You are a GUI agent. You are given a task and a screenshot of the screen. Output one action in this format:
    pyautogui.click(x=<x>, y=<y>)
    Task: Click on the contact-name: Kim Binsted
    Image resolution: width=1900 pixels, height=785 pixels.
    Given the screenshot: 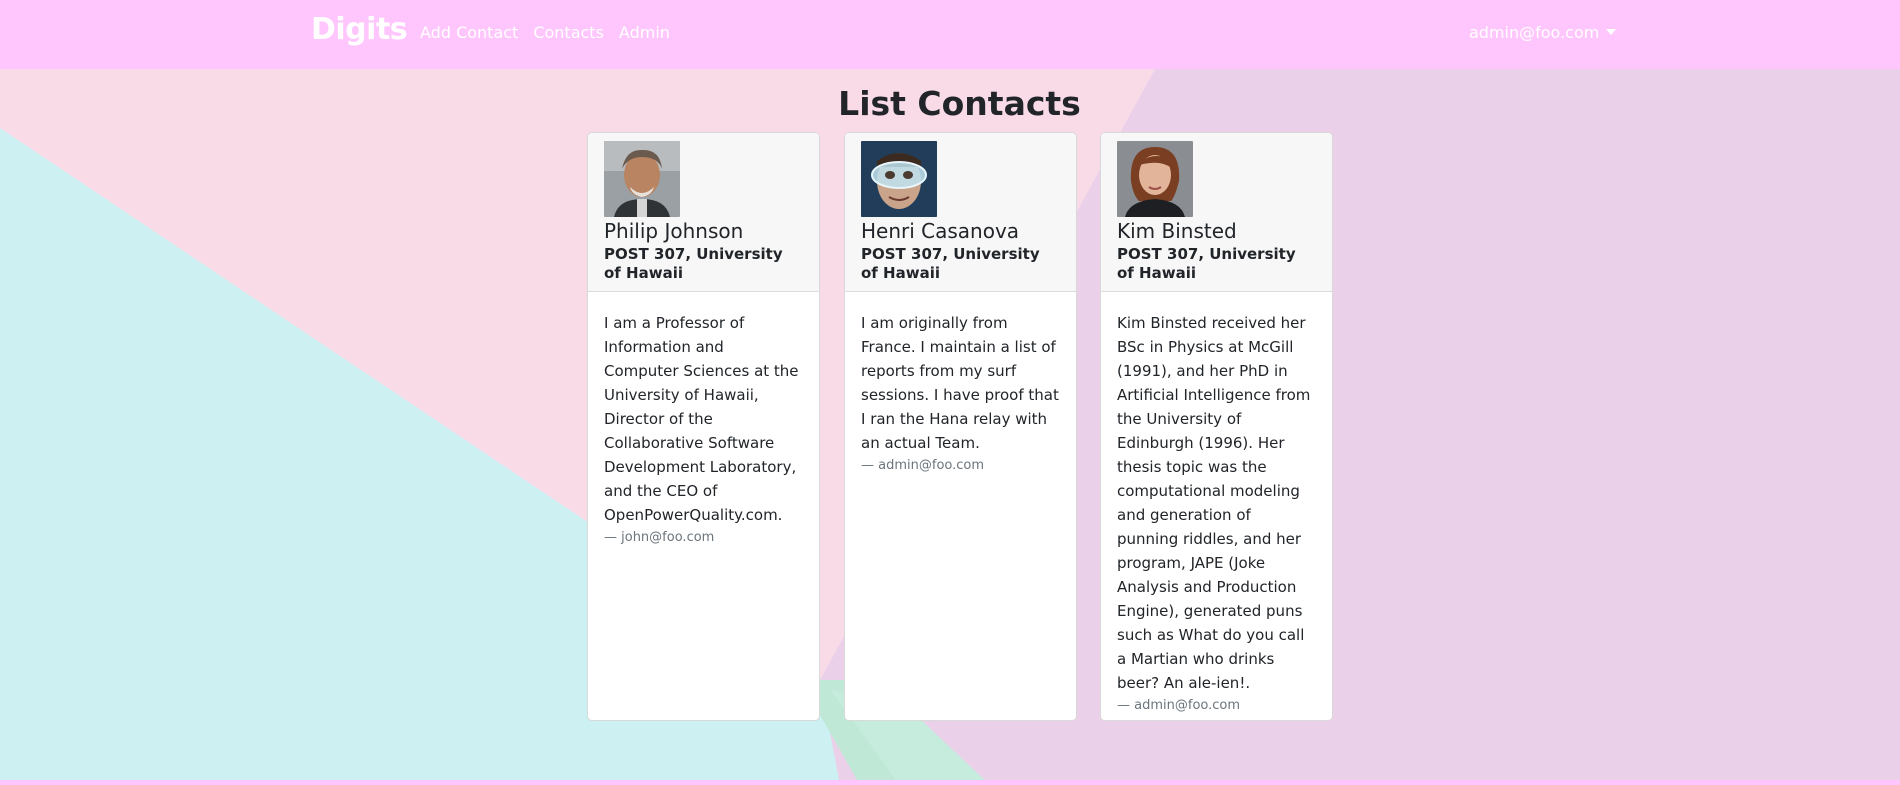 What is the action you would take?
    pyautogui.click(x=1177, y=231)
    